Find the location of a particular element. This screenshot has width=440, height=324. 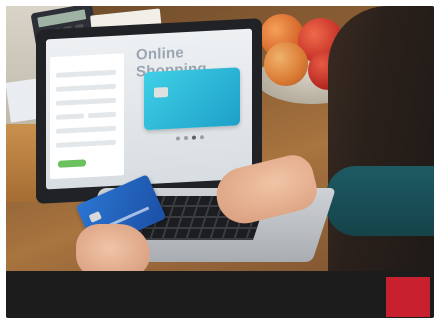

credit-card-graphic is located at coordinates (192, 99).